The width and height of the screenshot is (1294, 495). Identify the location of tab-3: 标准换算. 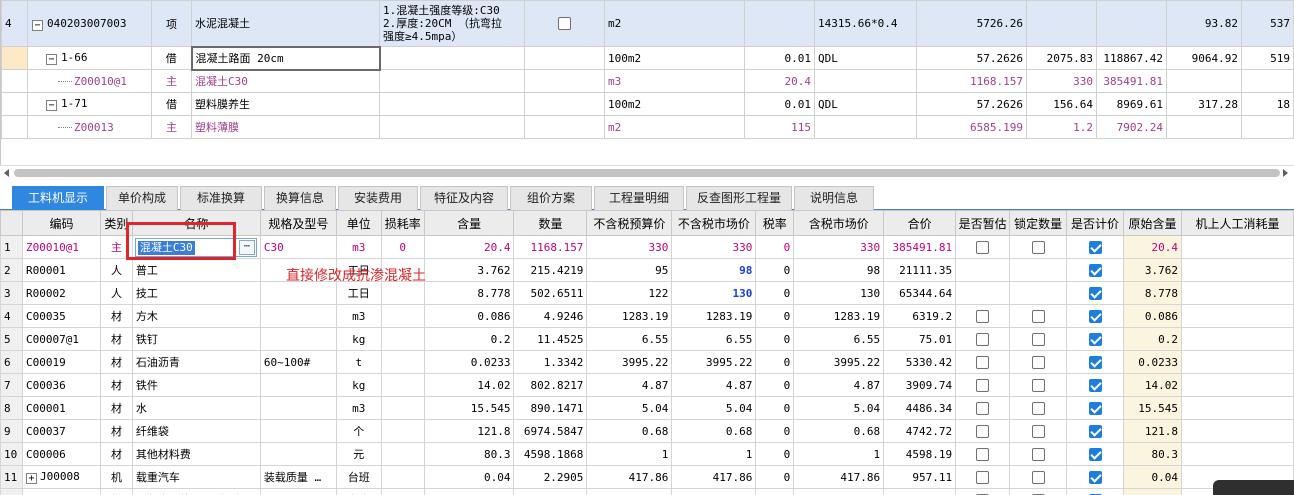
(221, 198).